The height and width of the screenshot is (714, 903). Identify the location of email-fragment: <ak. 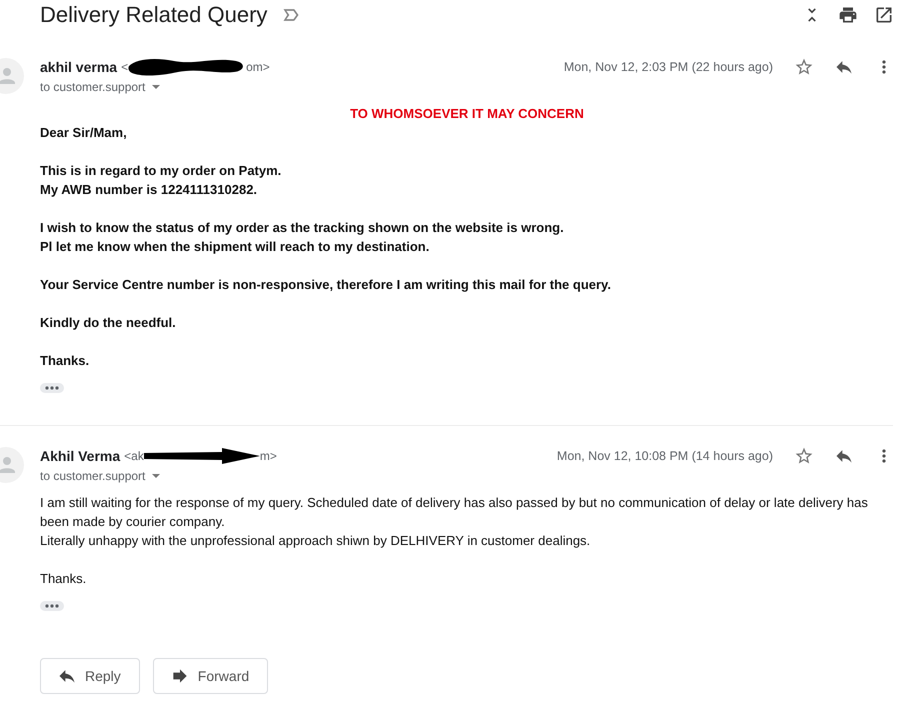
(134, 456).